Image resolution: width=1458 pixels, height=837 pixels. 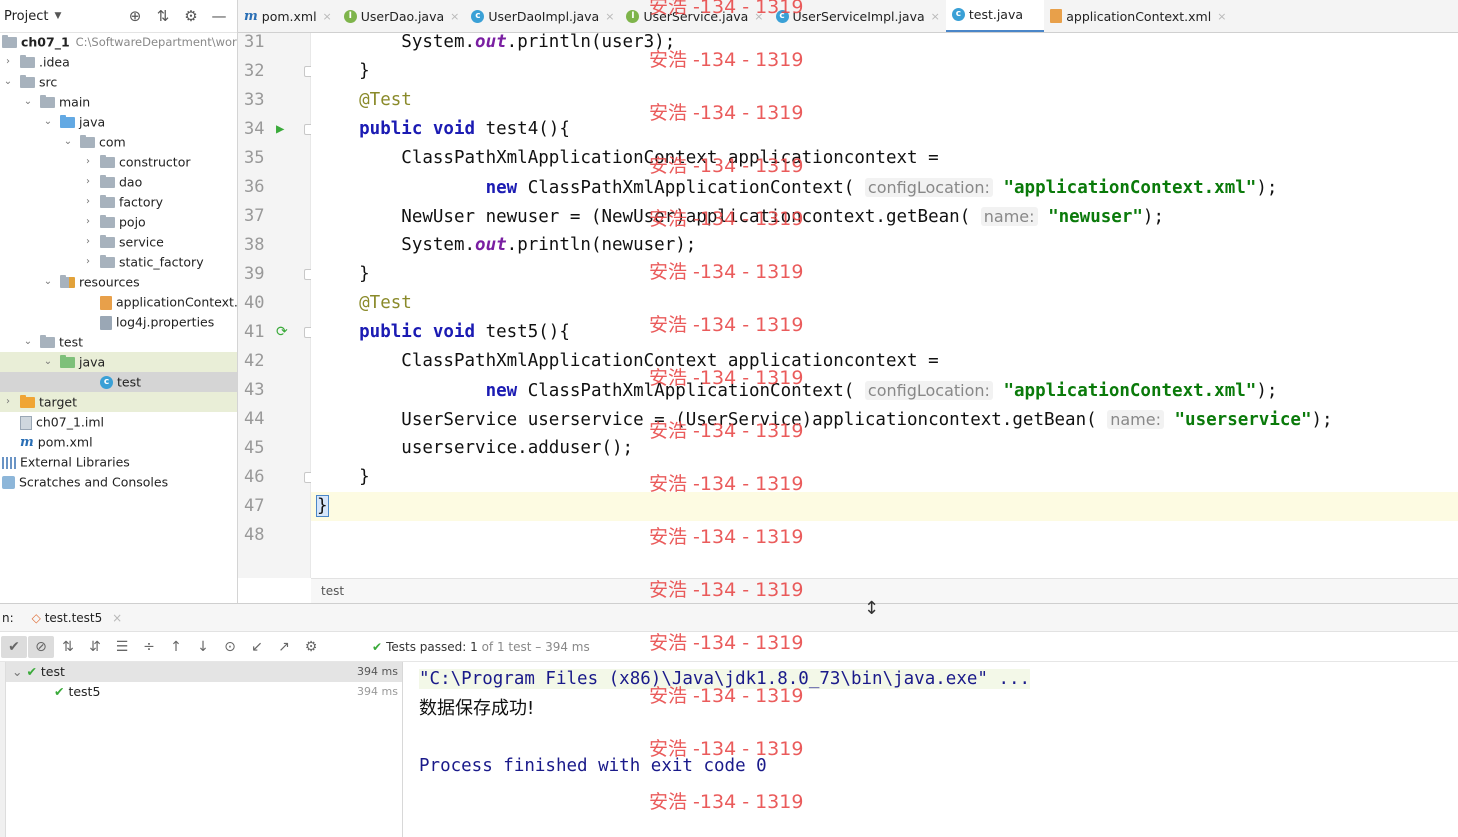 I want to click on hide-panel-icon: —, so click(x=219, y=16).